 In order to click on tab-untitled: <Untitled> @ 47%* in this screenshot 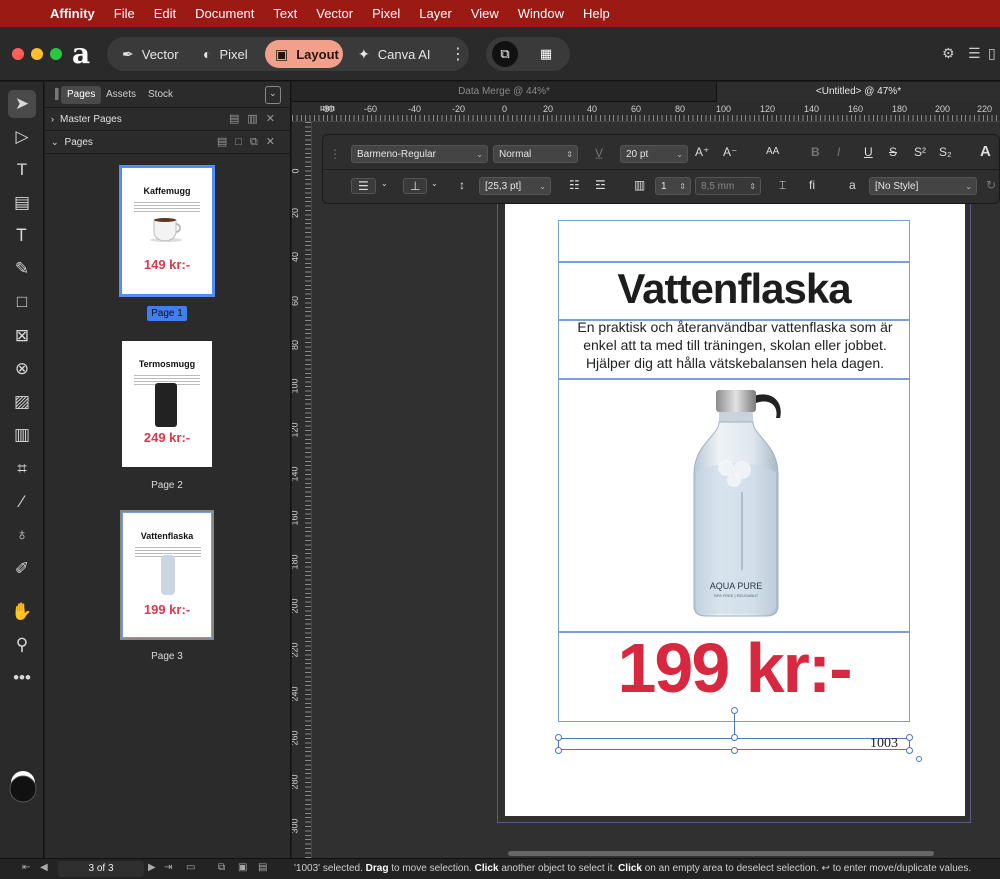, I will do `click(858, 92)`.